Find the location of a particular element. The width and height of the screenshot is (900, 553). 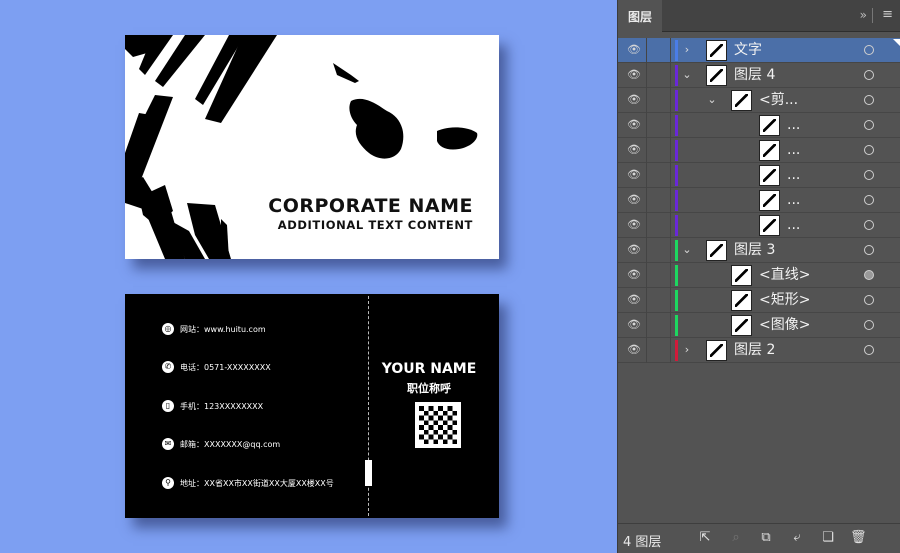

contact-value: 123XXXXXXXX is located at coordinates (234, 406).